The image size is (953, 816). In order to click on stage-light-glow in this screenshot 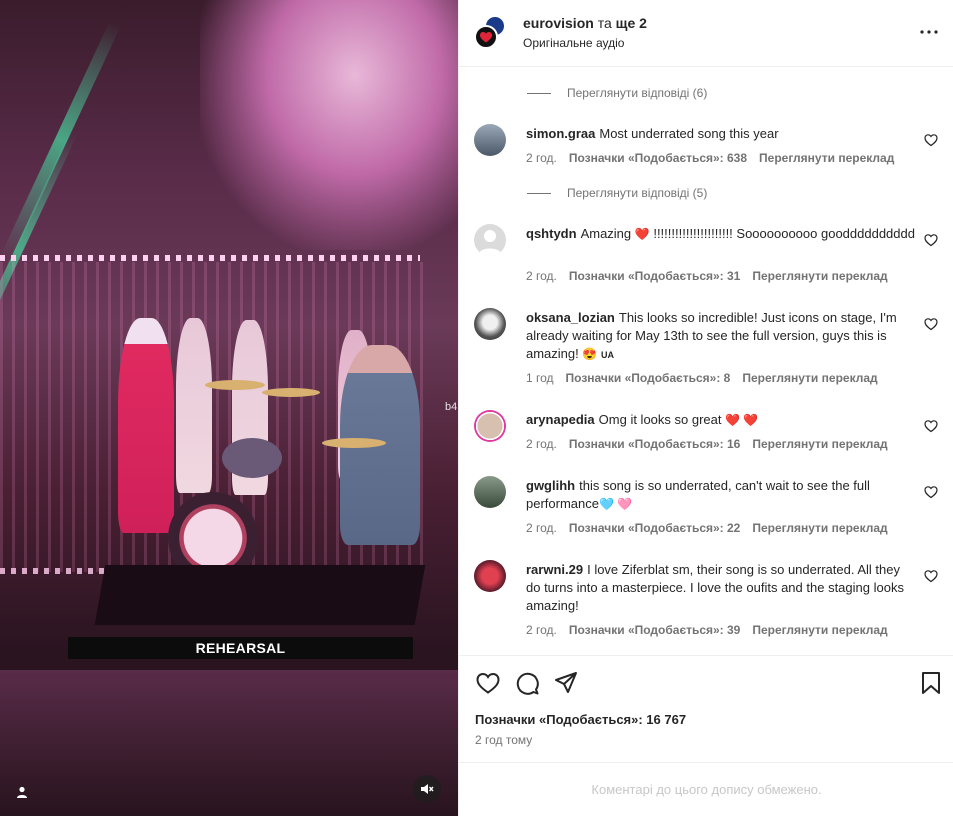, I will do `click(329, 125)`.